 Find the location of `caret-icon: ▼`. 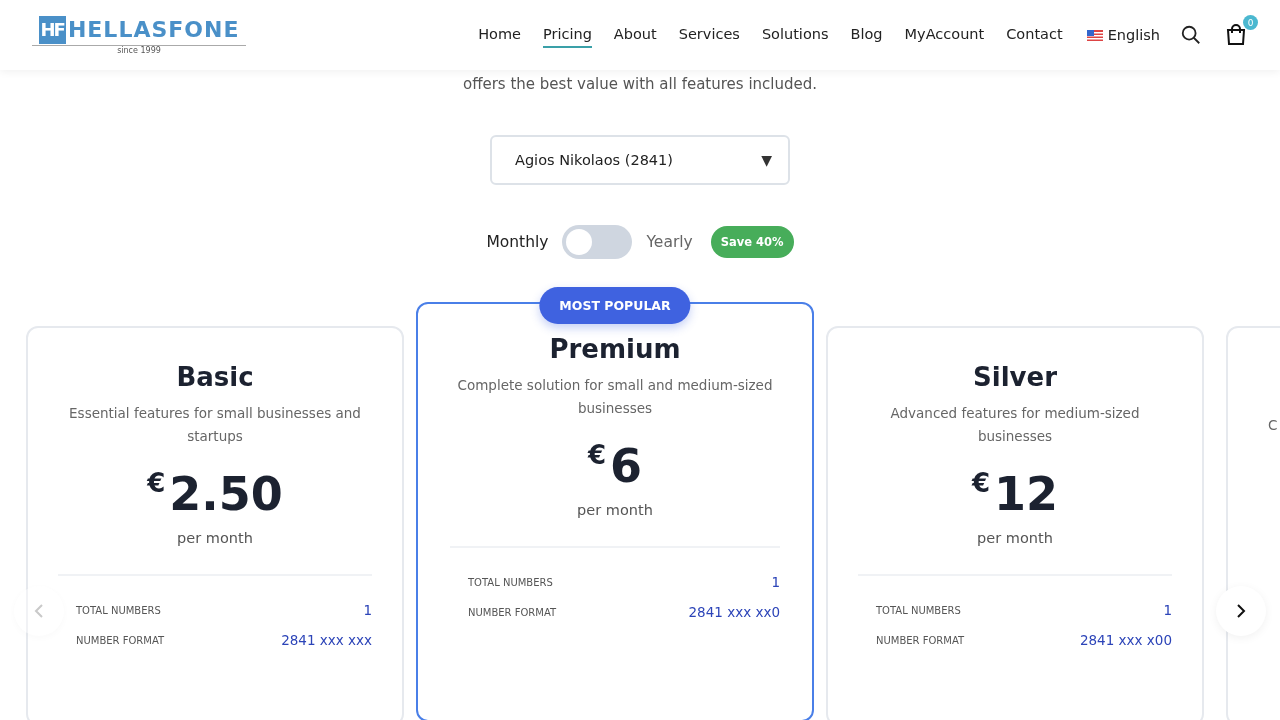

caret-icon: ▼ is located at coordinates (766, 160).